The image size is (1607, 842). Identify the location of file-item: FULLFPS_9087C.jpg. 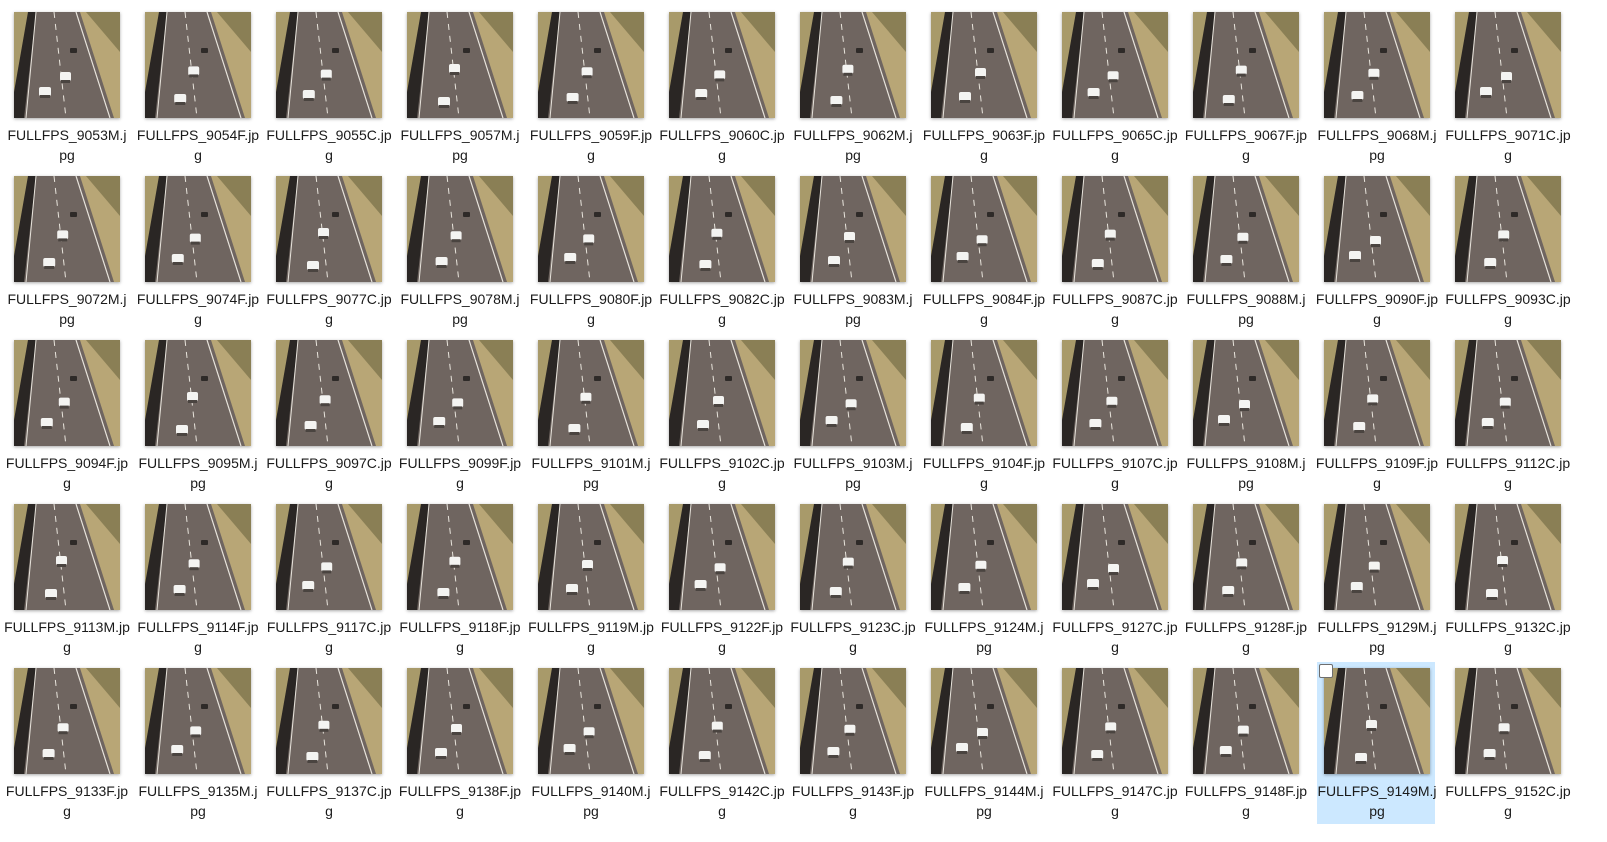
(1115, 251).